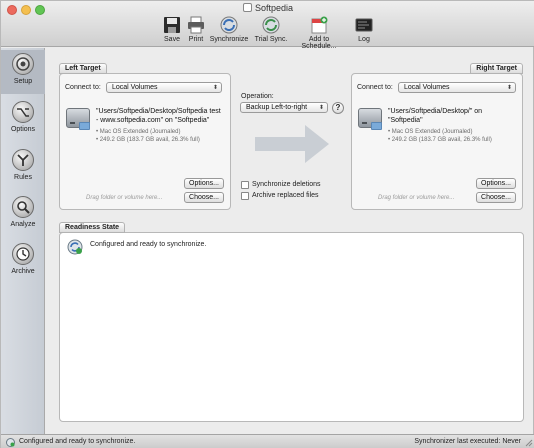 The image size is (534, 448). What do you see at coordinates (430, 132) in the screenshot?
I see `right-volume-format: • Mac OS Extended (Journaled)` at bounding box center [430, 132].